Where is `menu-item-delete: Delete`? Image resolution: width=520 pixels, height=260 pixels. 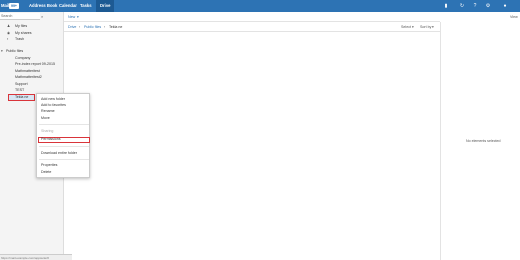
menu-item-delete: Delete is located at coordinates (46, 172).